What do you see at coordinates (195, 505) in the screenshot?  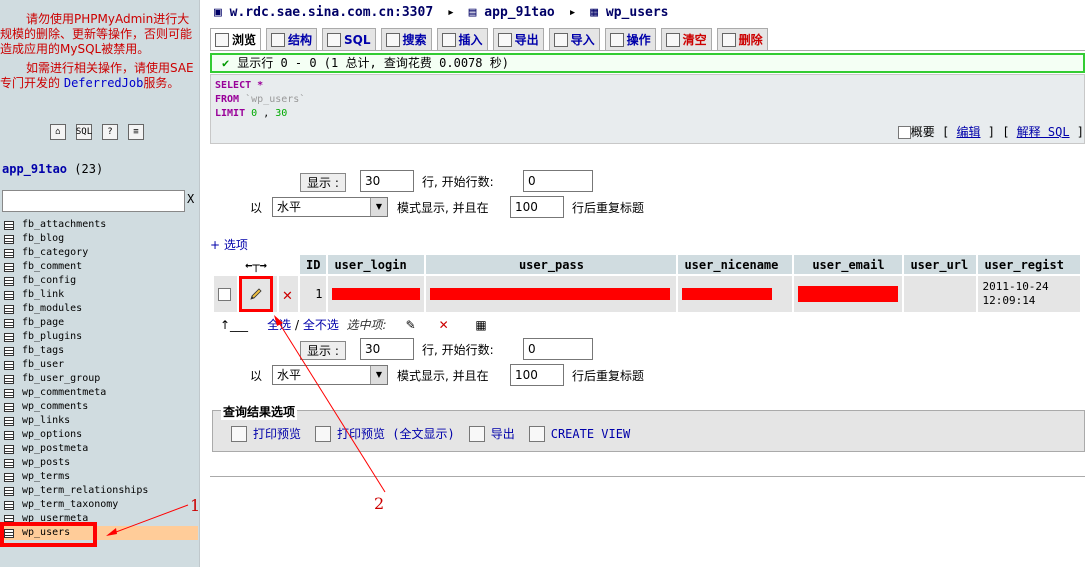 I see `annotation-label-1: 1` at bounding box center [195, 505].